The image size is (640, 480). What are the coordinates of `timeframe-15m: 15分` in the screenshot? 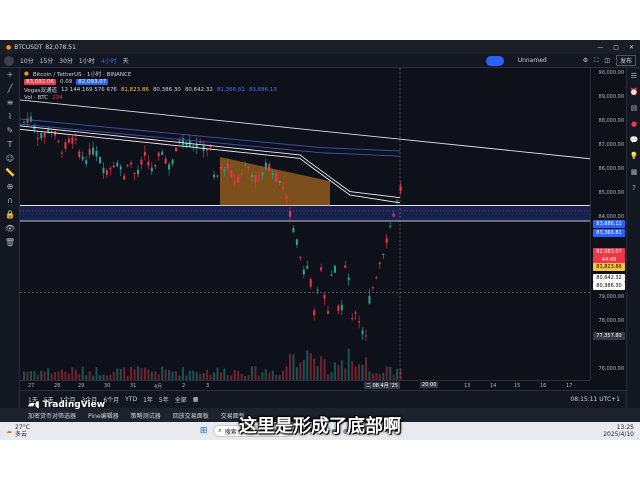 It's located at (47, 60).